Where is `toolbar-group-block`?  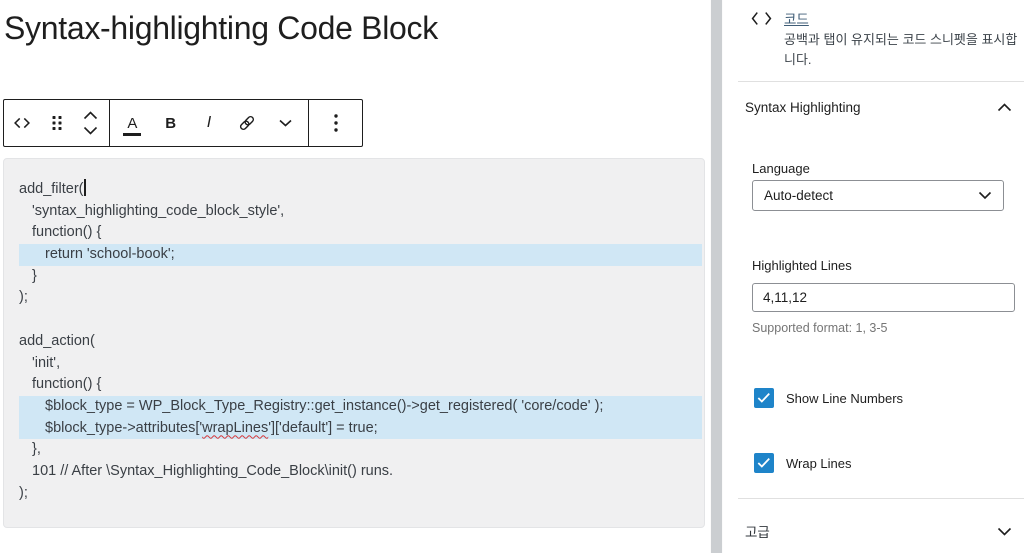
toolbar-group-block is located at coordinates (57, 123).